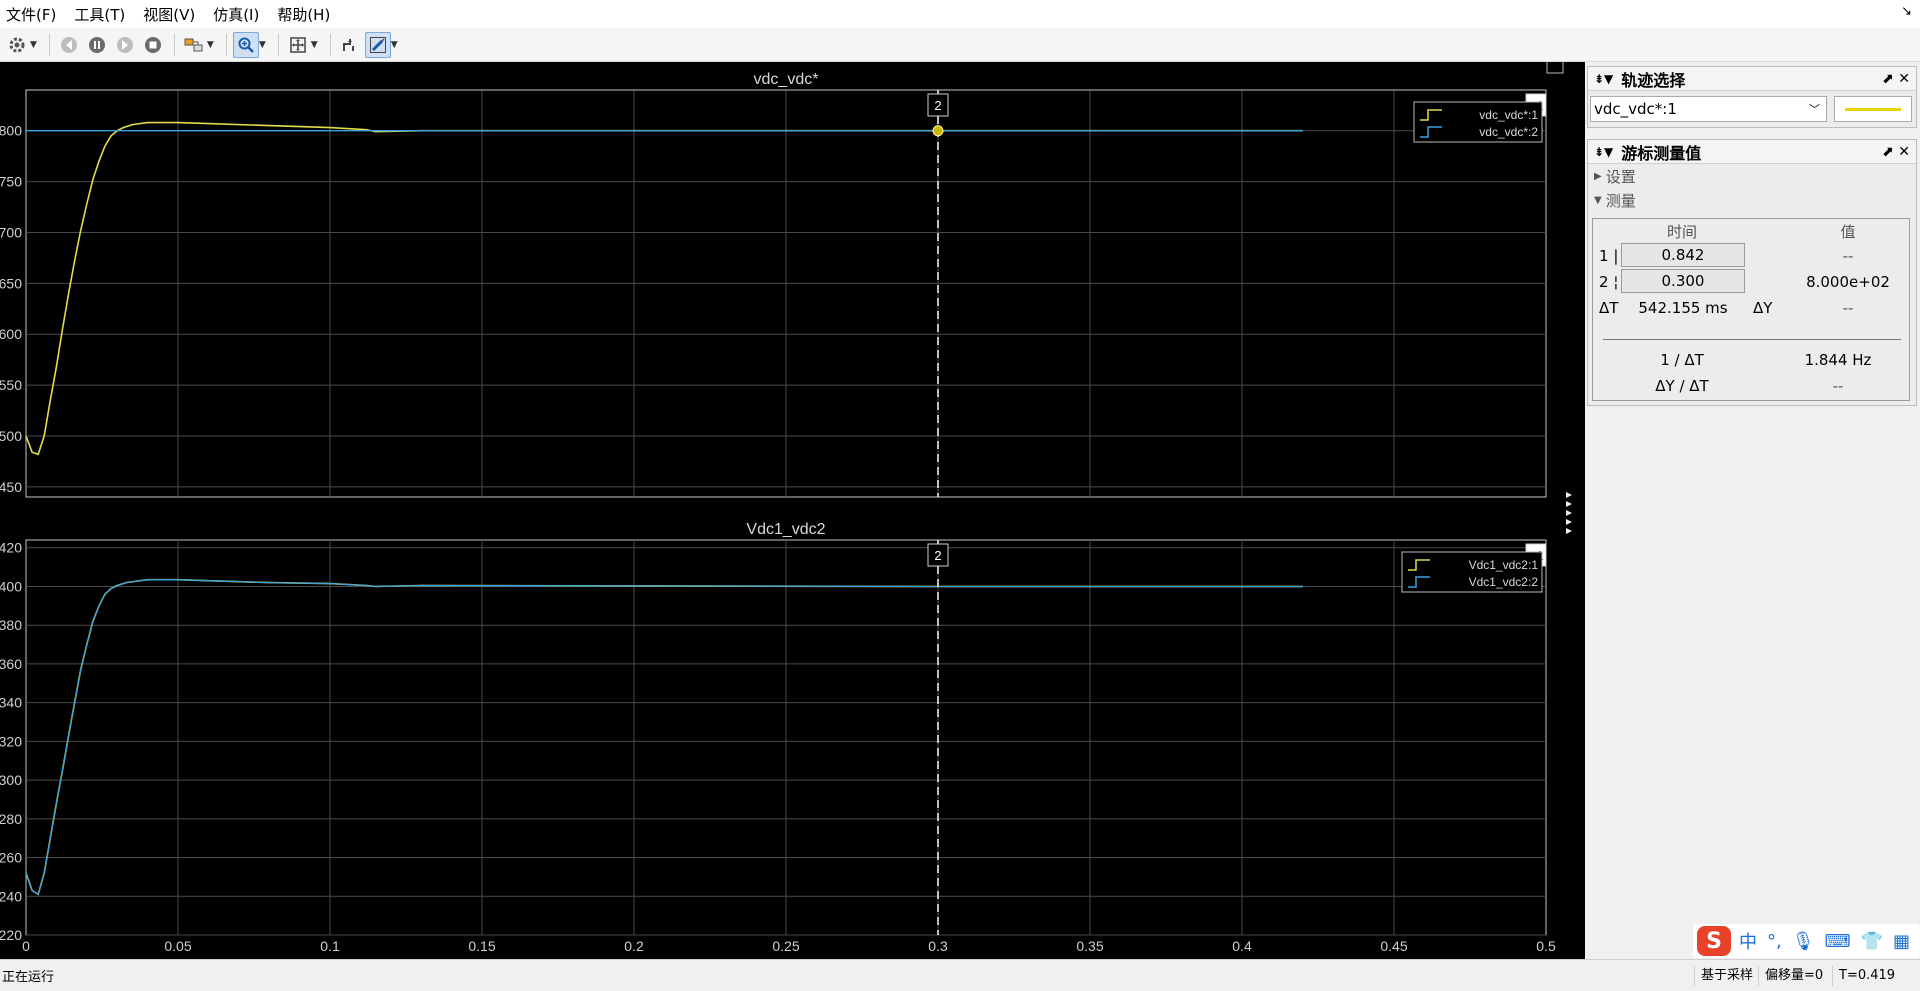  What do you see at coordinates (1609, 308) in the screenshot?
I see `delta-t-label: ΔT` at bounding box center [1609, 308].